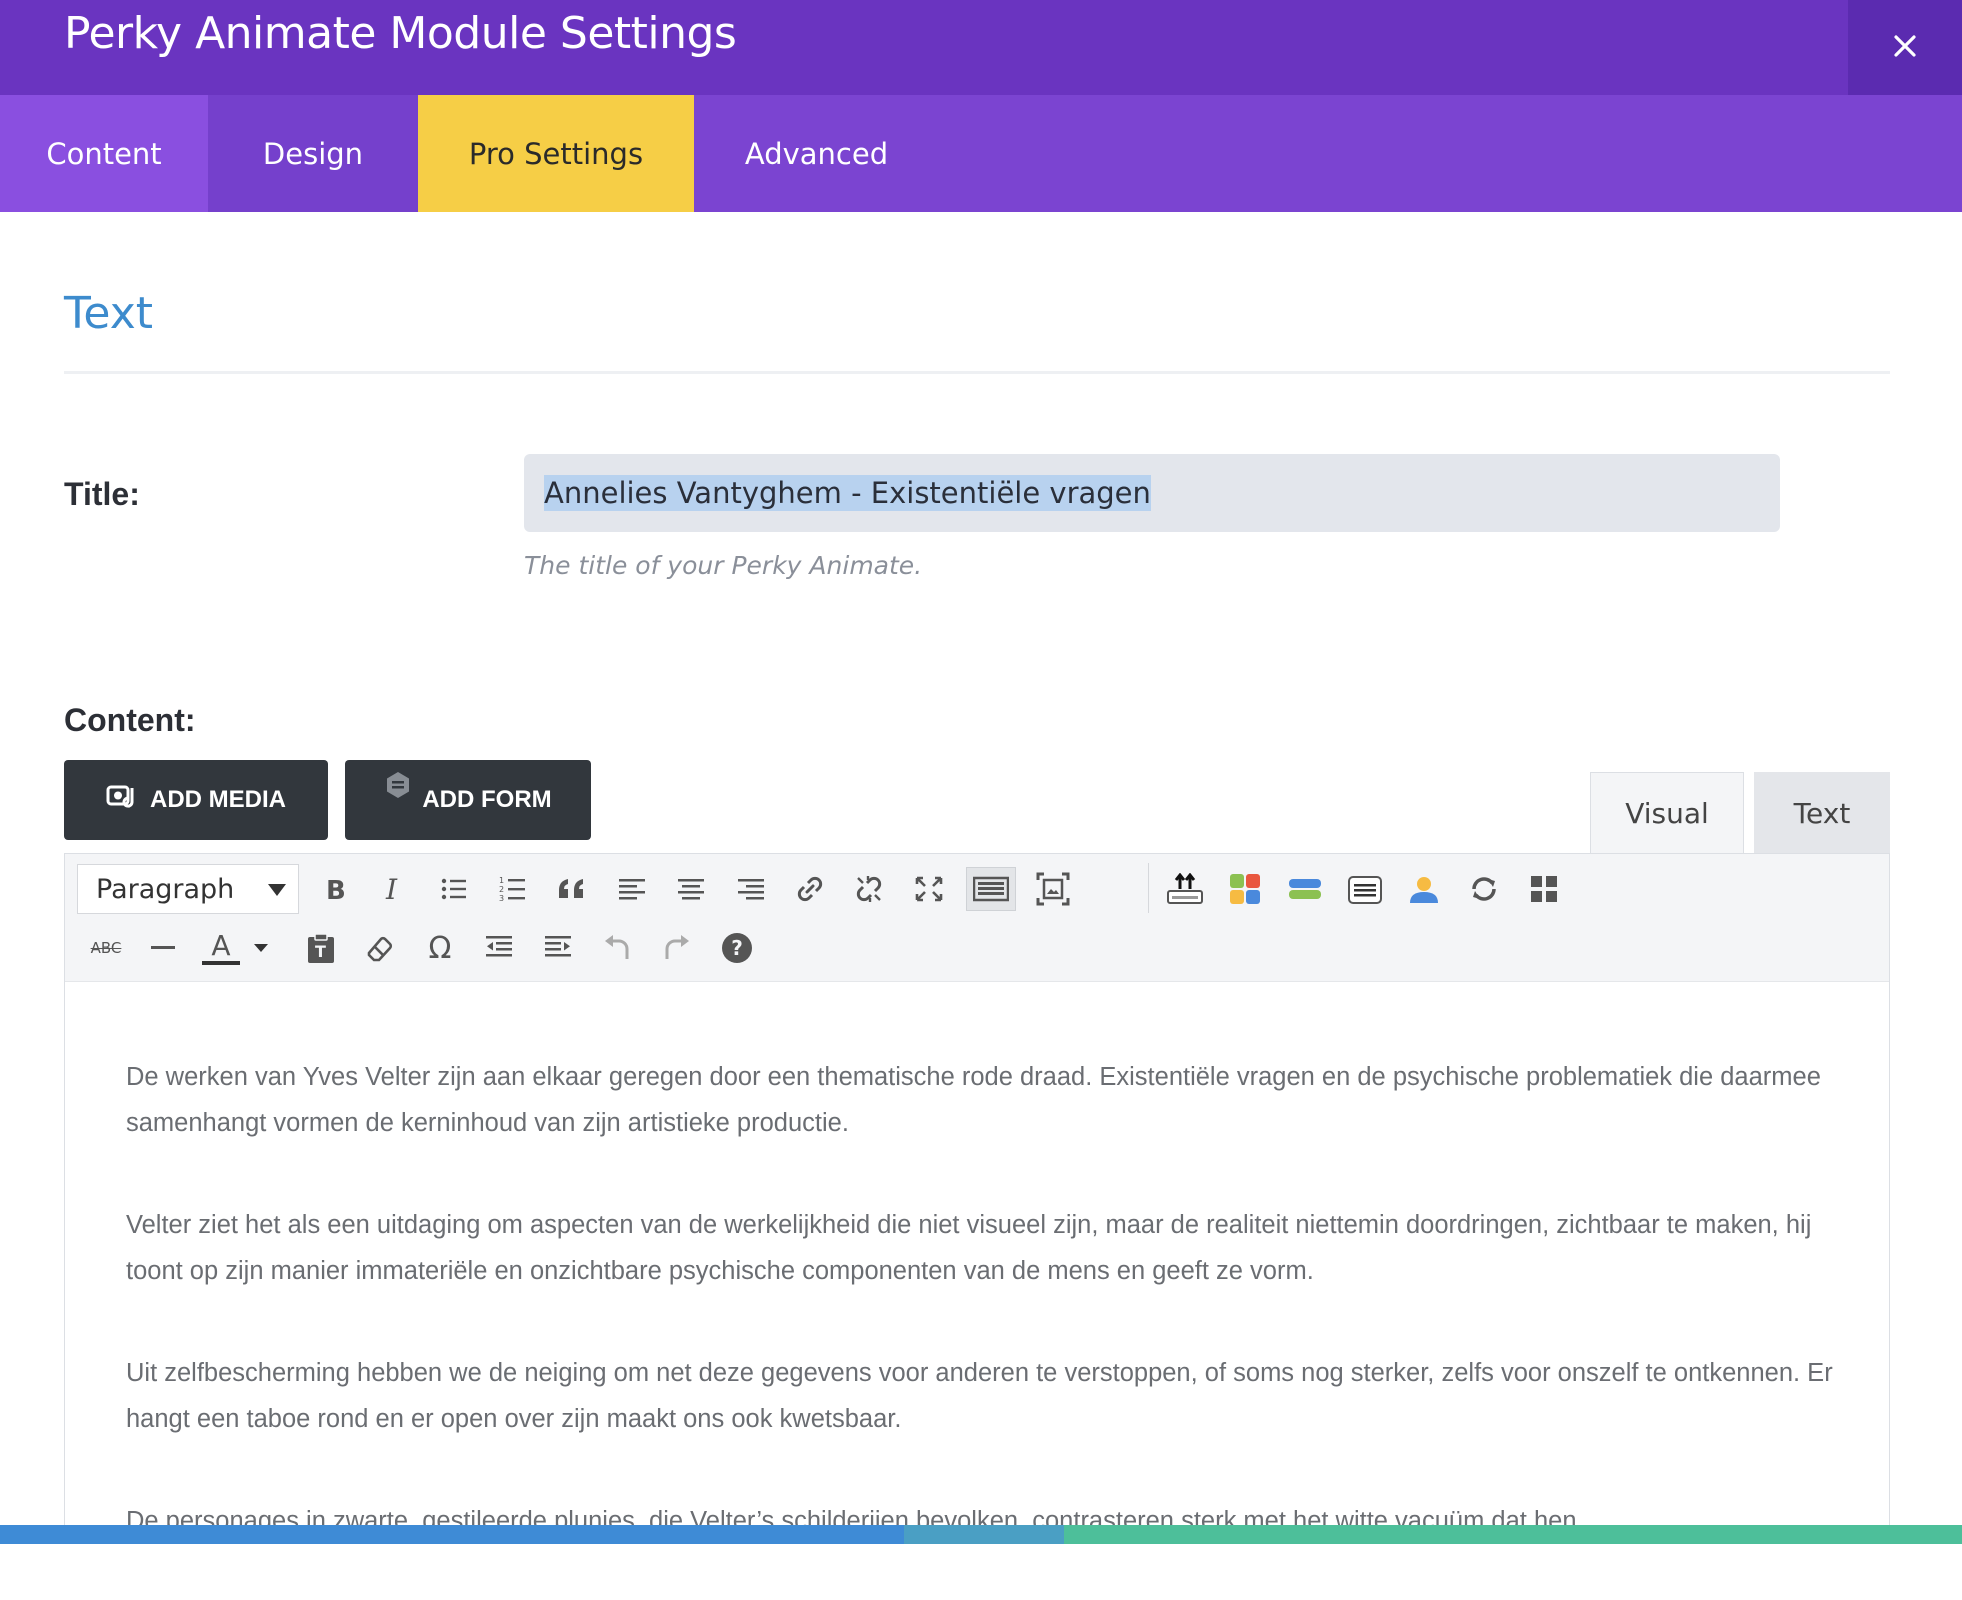  I want to click on text-color-glyph: A, so click(221, 945).